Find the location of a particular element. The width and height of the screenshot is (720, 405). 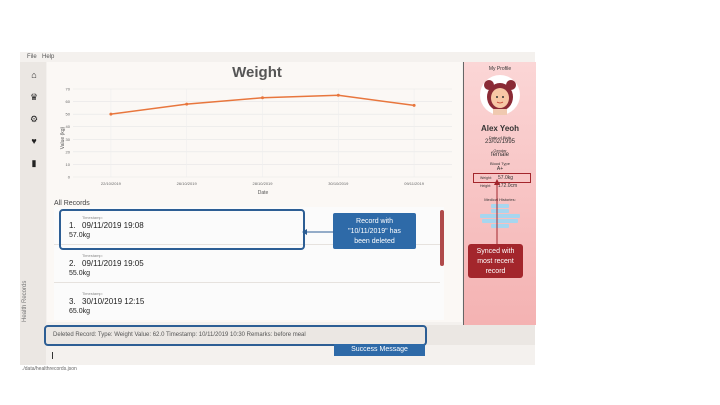

synced-note: Synced with most recent record is located at coordinates (495, 261).